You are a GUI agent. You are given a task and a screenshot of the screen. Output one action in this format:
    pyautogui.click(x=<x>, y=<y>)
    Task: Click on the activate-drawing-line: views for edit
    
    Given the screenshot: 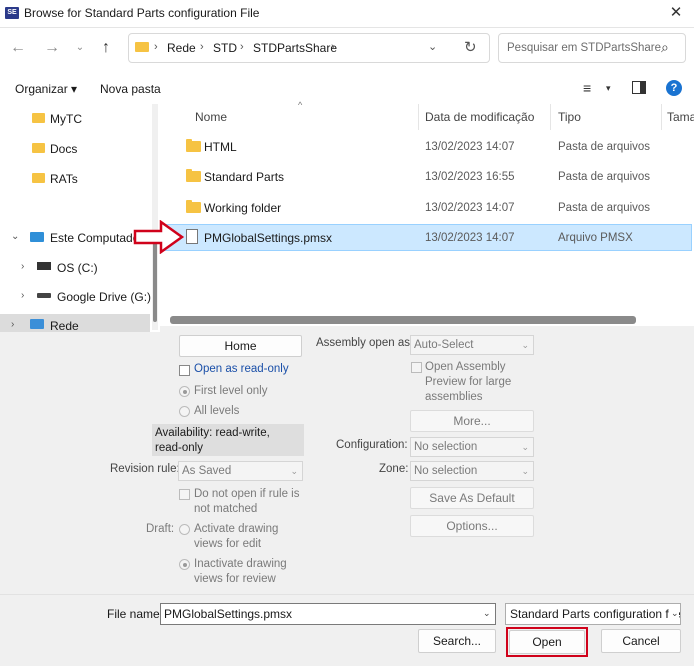 What is the action you would take?
    pyautogui.click(x=228, y=544)
    